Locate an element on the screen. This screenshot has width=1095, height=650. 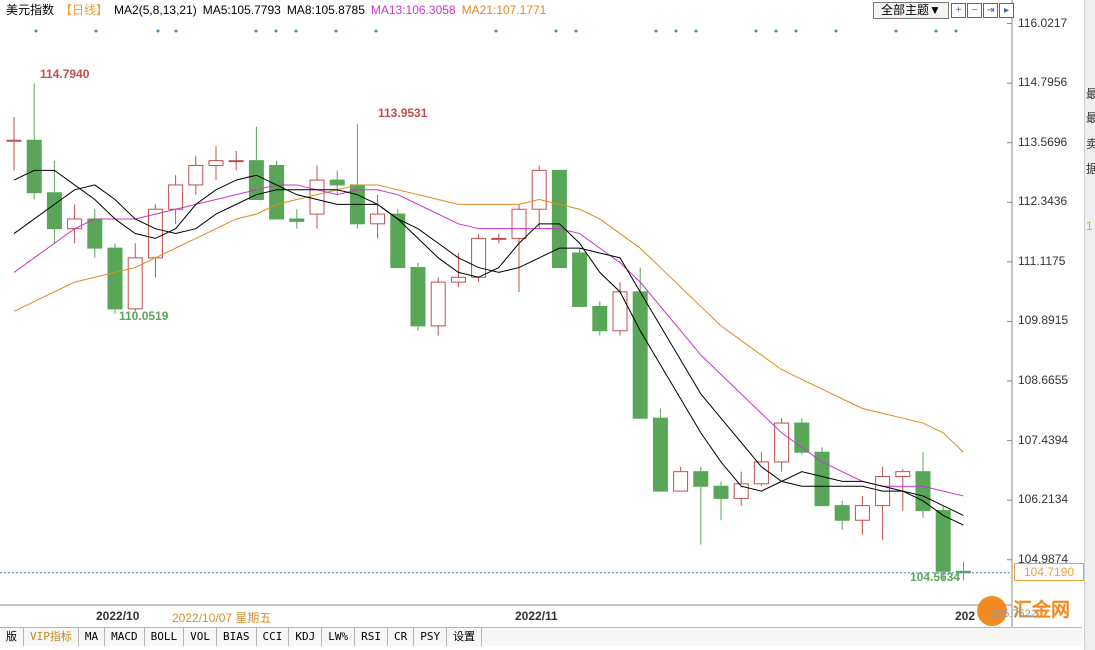
period-label: 【日线】 is located at coordinates (84, 10).